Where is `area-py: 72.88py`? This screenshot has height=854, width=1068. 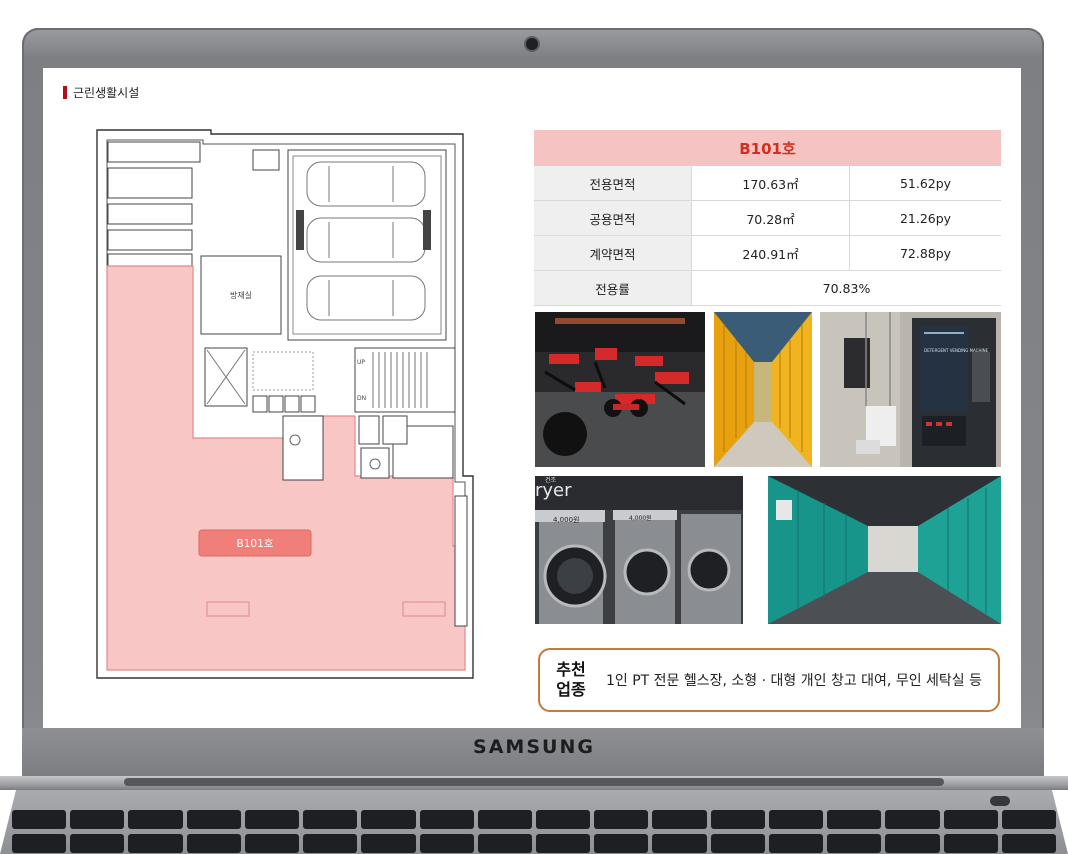
area-py: 72.88py is located at coordinates (925, 253).